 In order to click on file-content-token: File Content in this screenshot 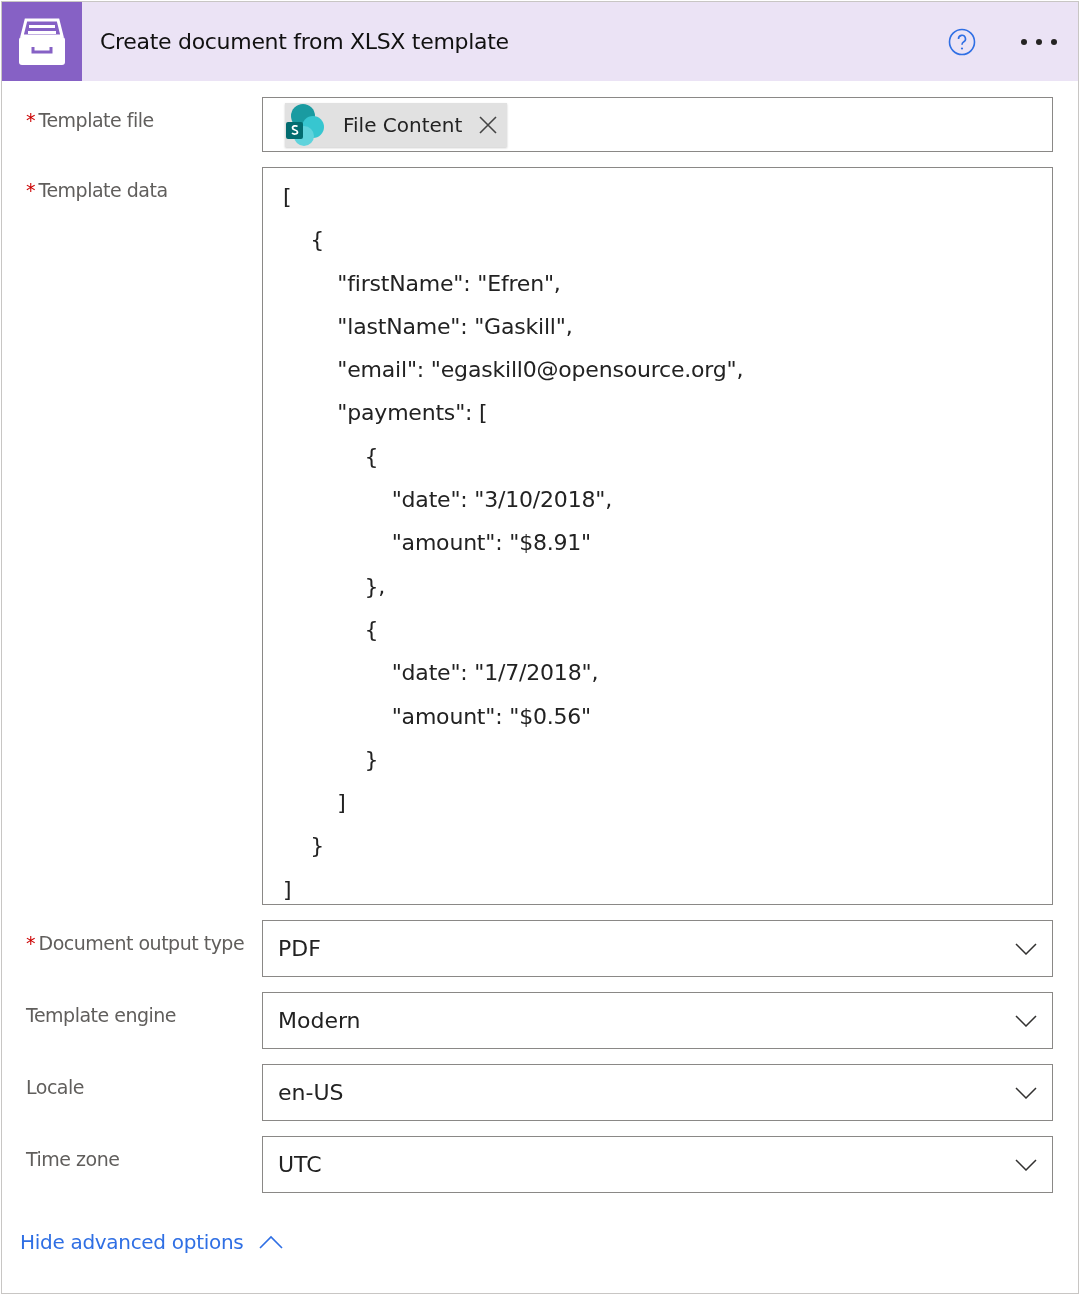, I will do `click(396, 124)`.